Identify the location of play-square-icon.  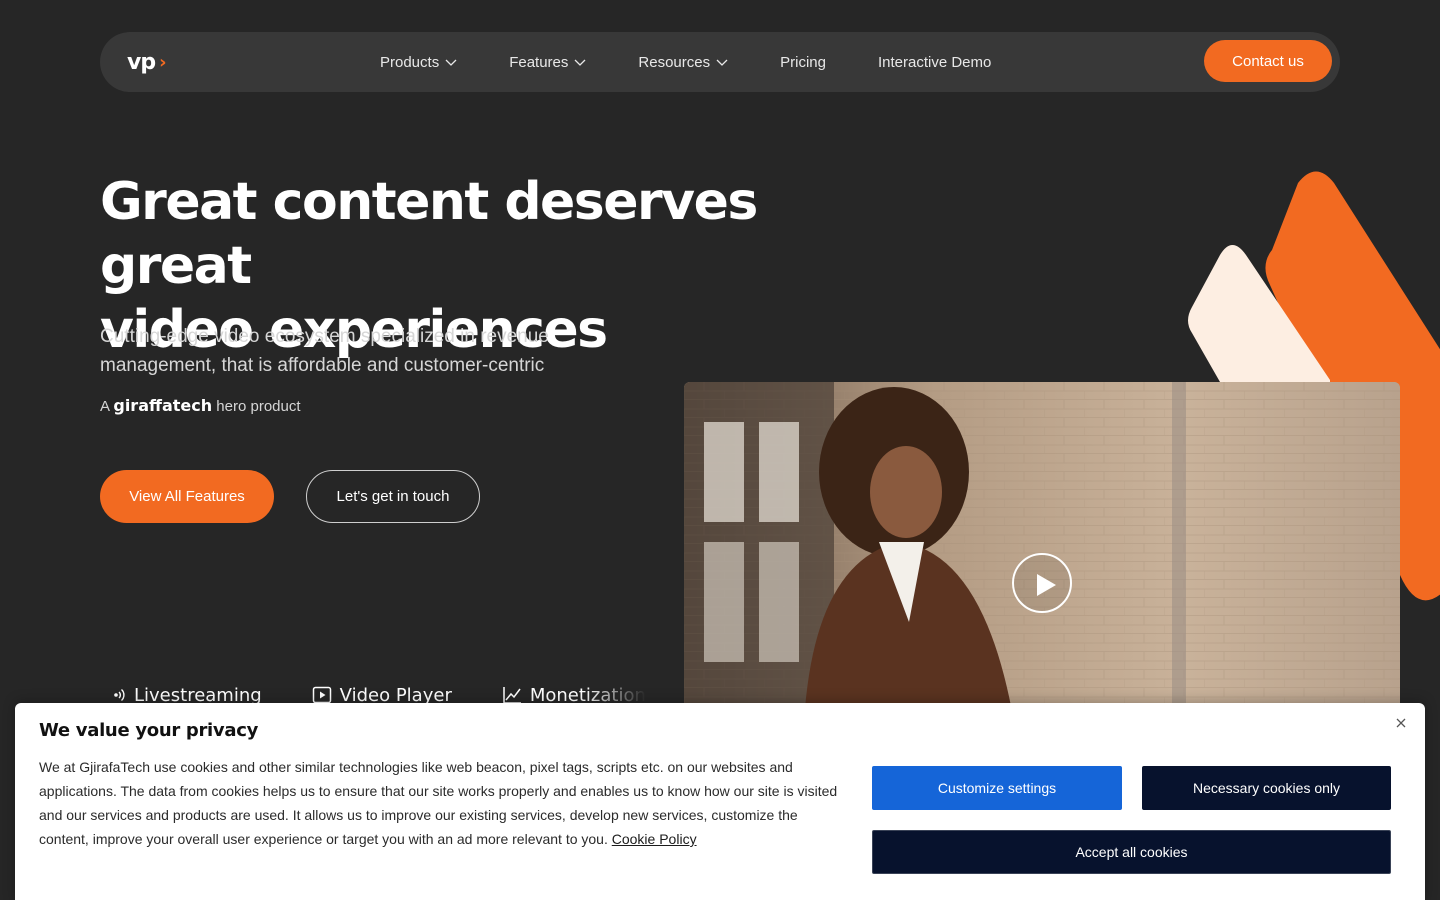
(321, 695).